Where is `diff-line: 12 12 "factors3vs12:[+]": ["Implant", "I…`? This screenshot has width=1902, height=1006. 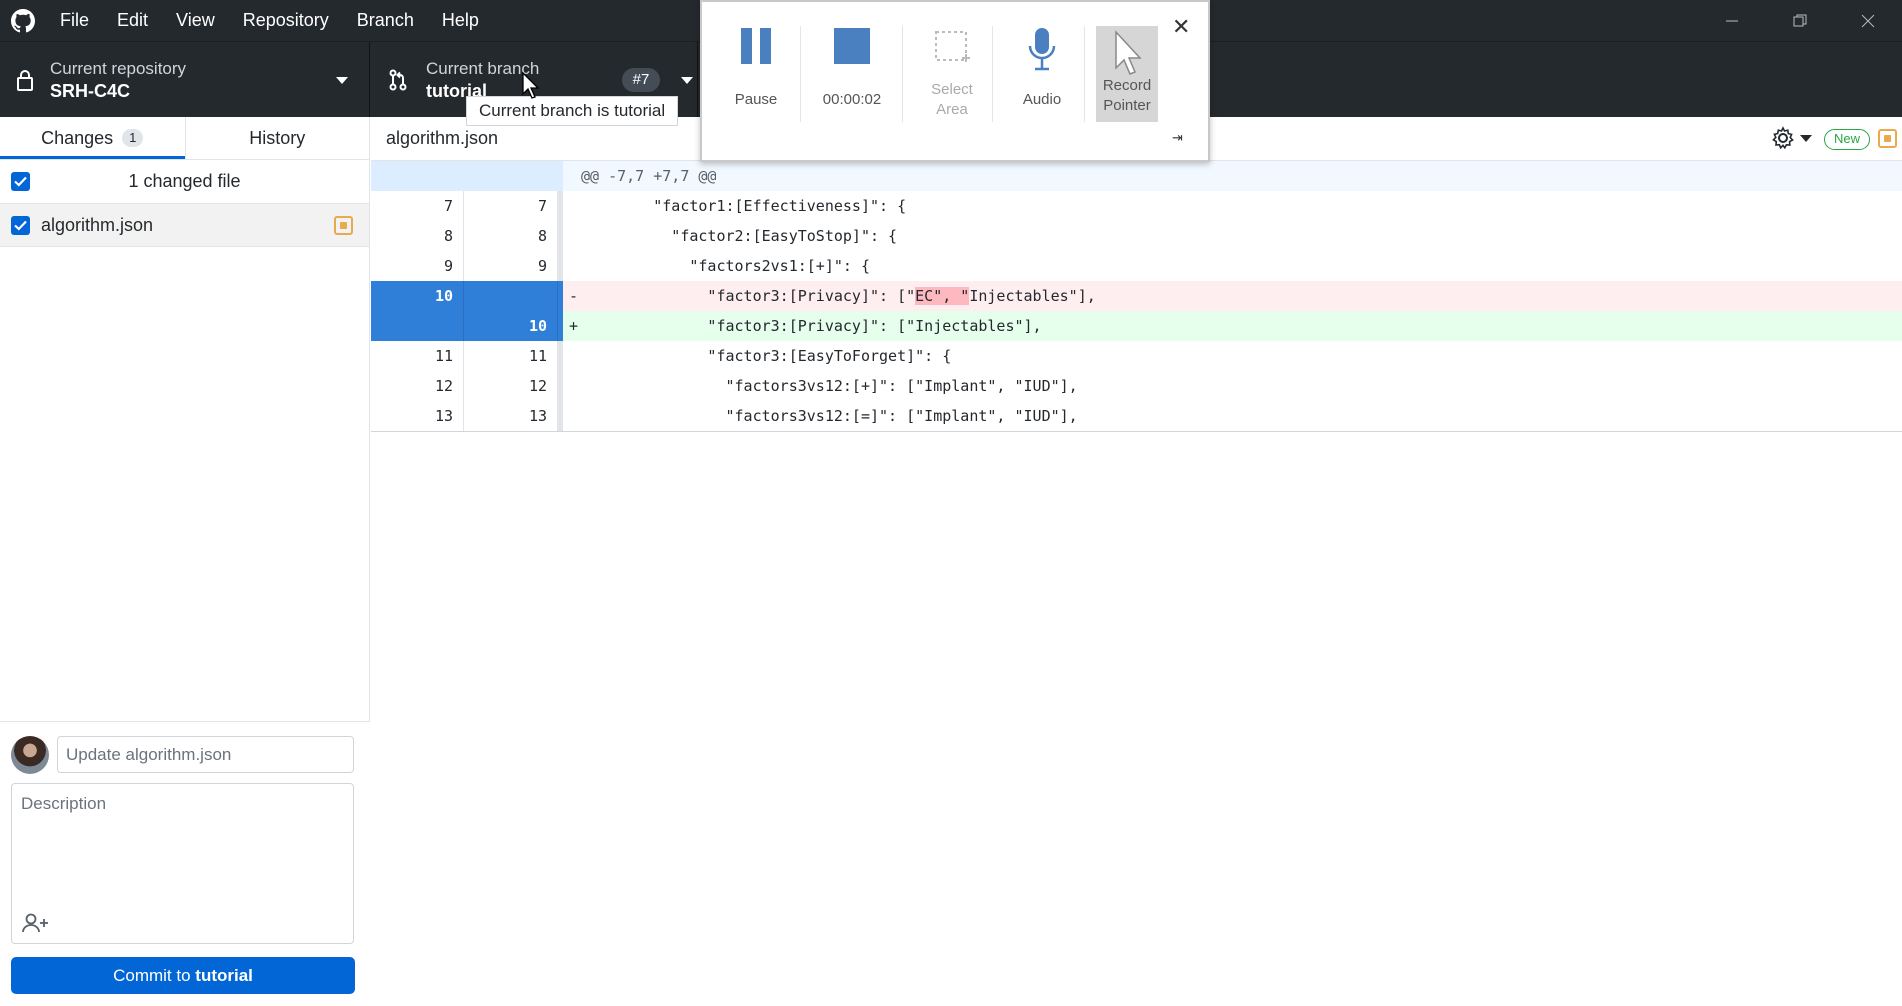 diff-line: 12 12 "factors3vs12:[+]": ["Implant", "I… is located at coordinates (1136, 386).